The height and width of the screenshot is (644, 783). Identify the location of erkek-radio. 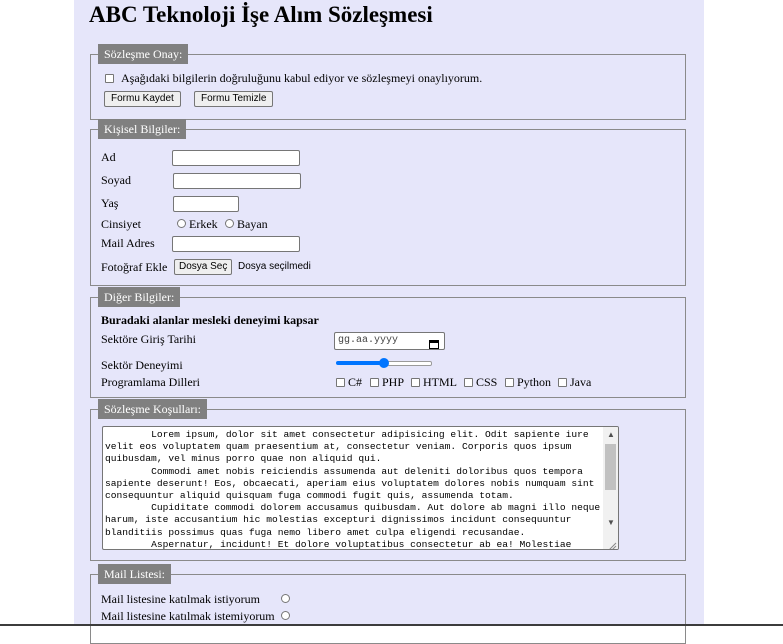
(181, 223).